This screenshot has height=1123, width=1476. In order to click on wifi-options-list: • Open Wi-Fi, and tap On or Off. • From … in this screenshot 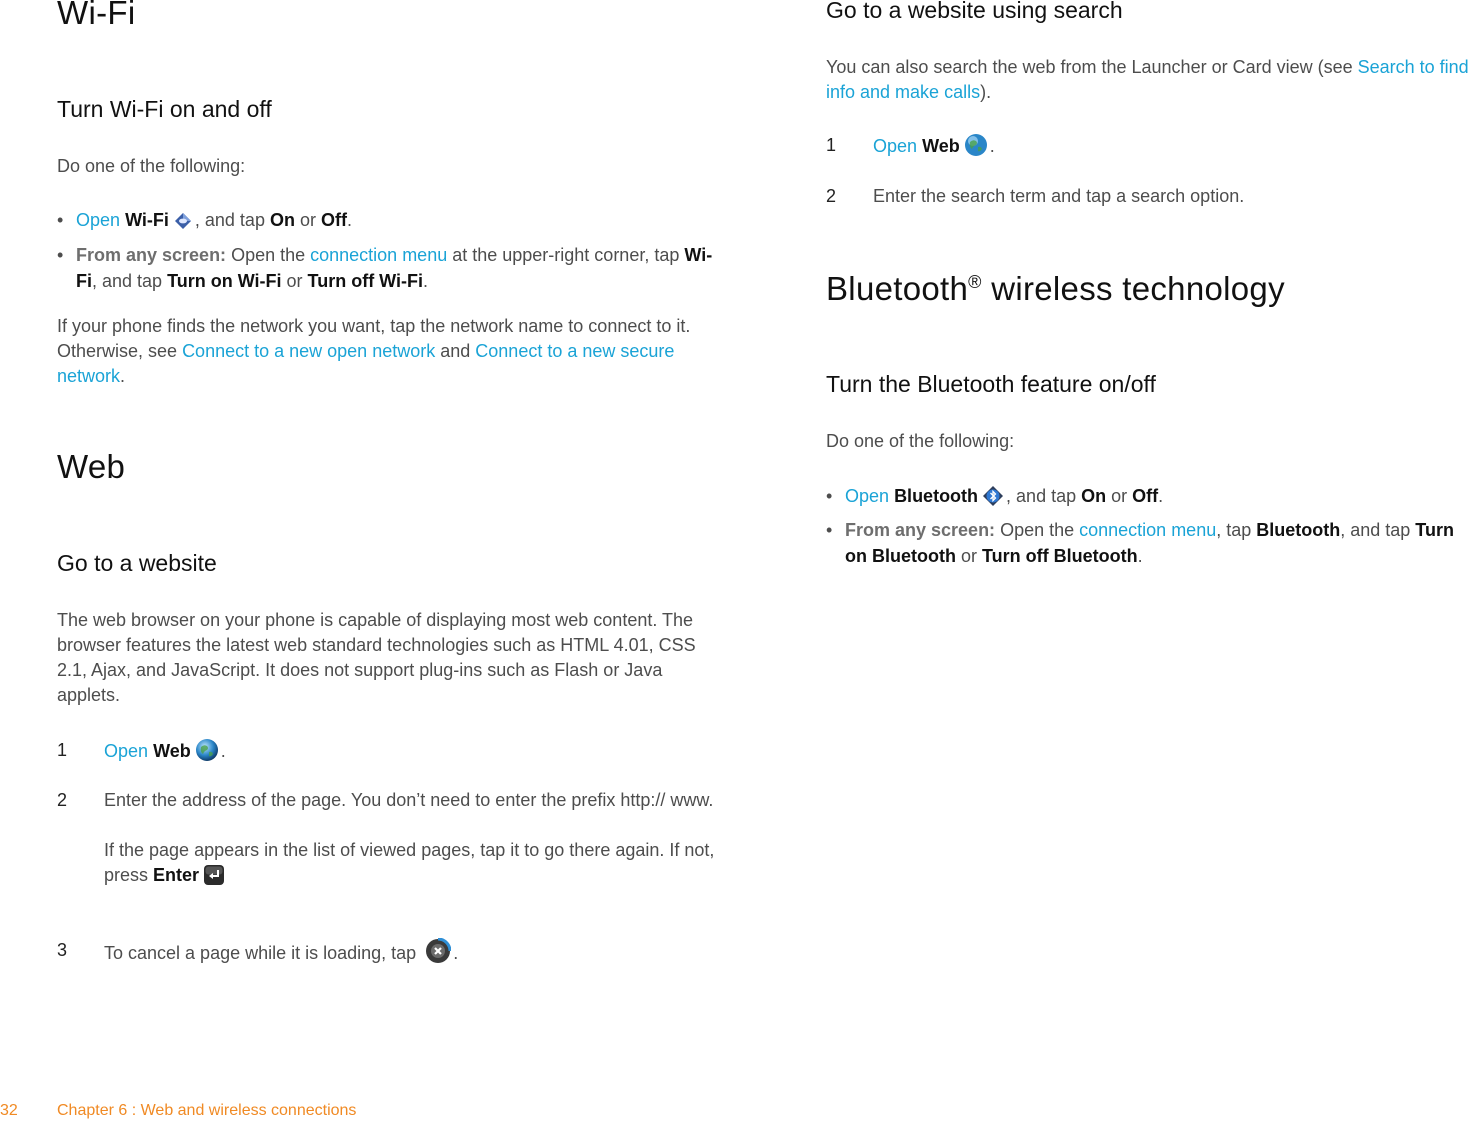, I will do `click(387, 250)`.